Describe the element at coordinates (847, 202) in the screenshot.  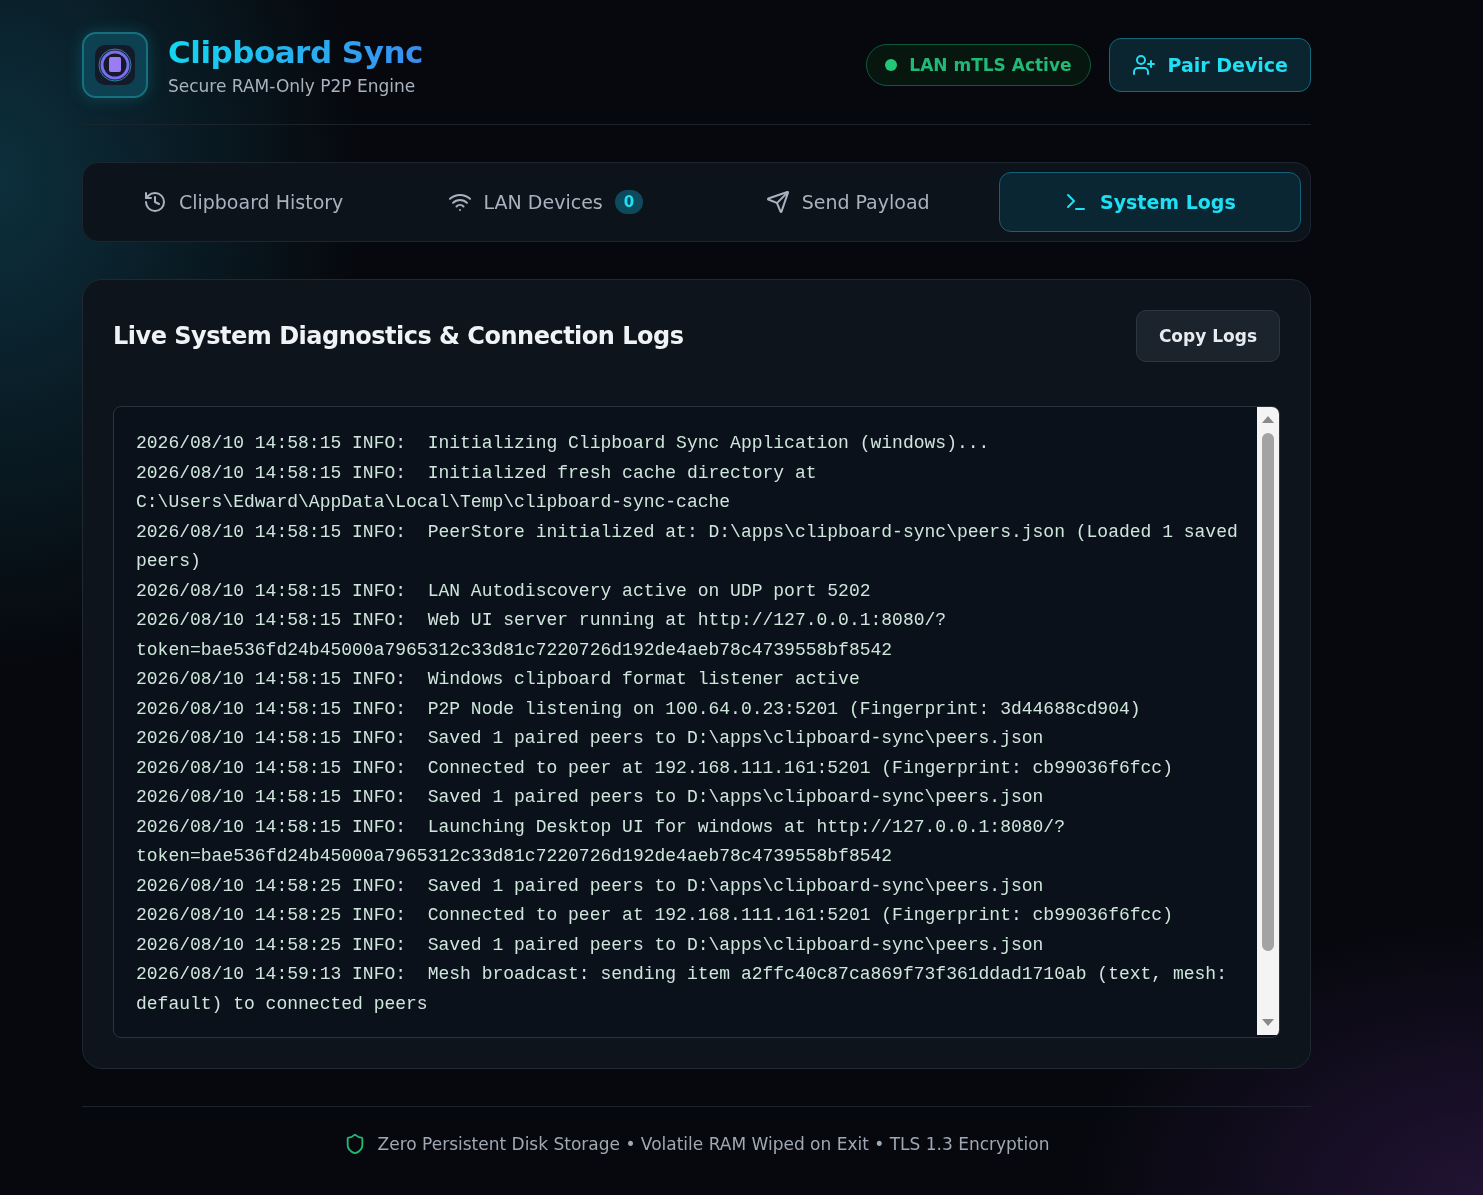
I see `tab: Send Payload` at that location.